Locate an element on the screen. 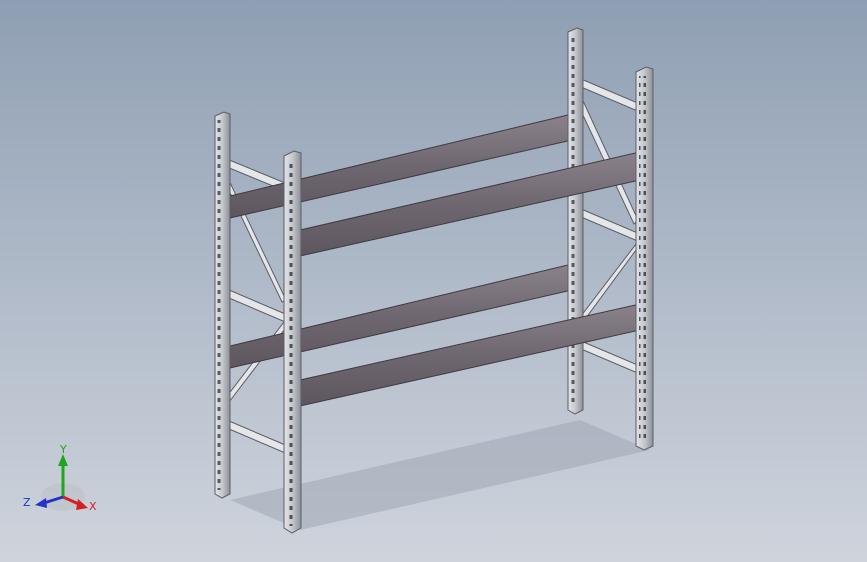 The image size is (867, 562). z-axis-label: Z is located at coordinates (27, 502).